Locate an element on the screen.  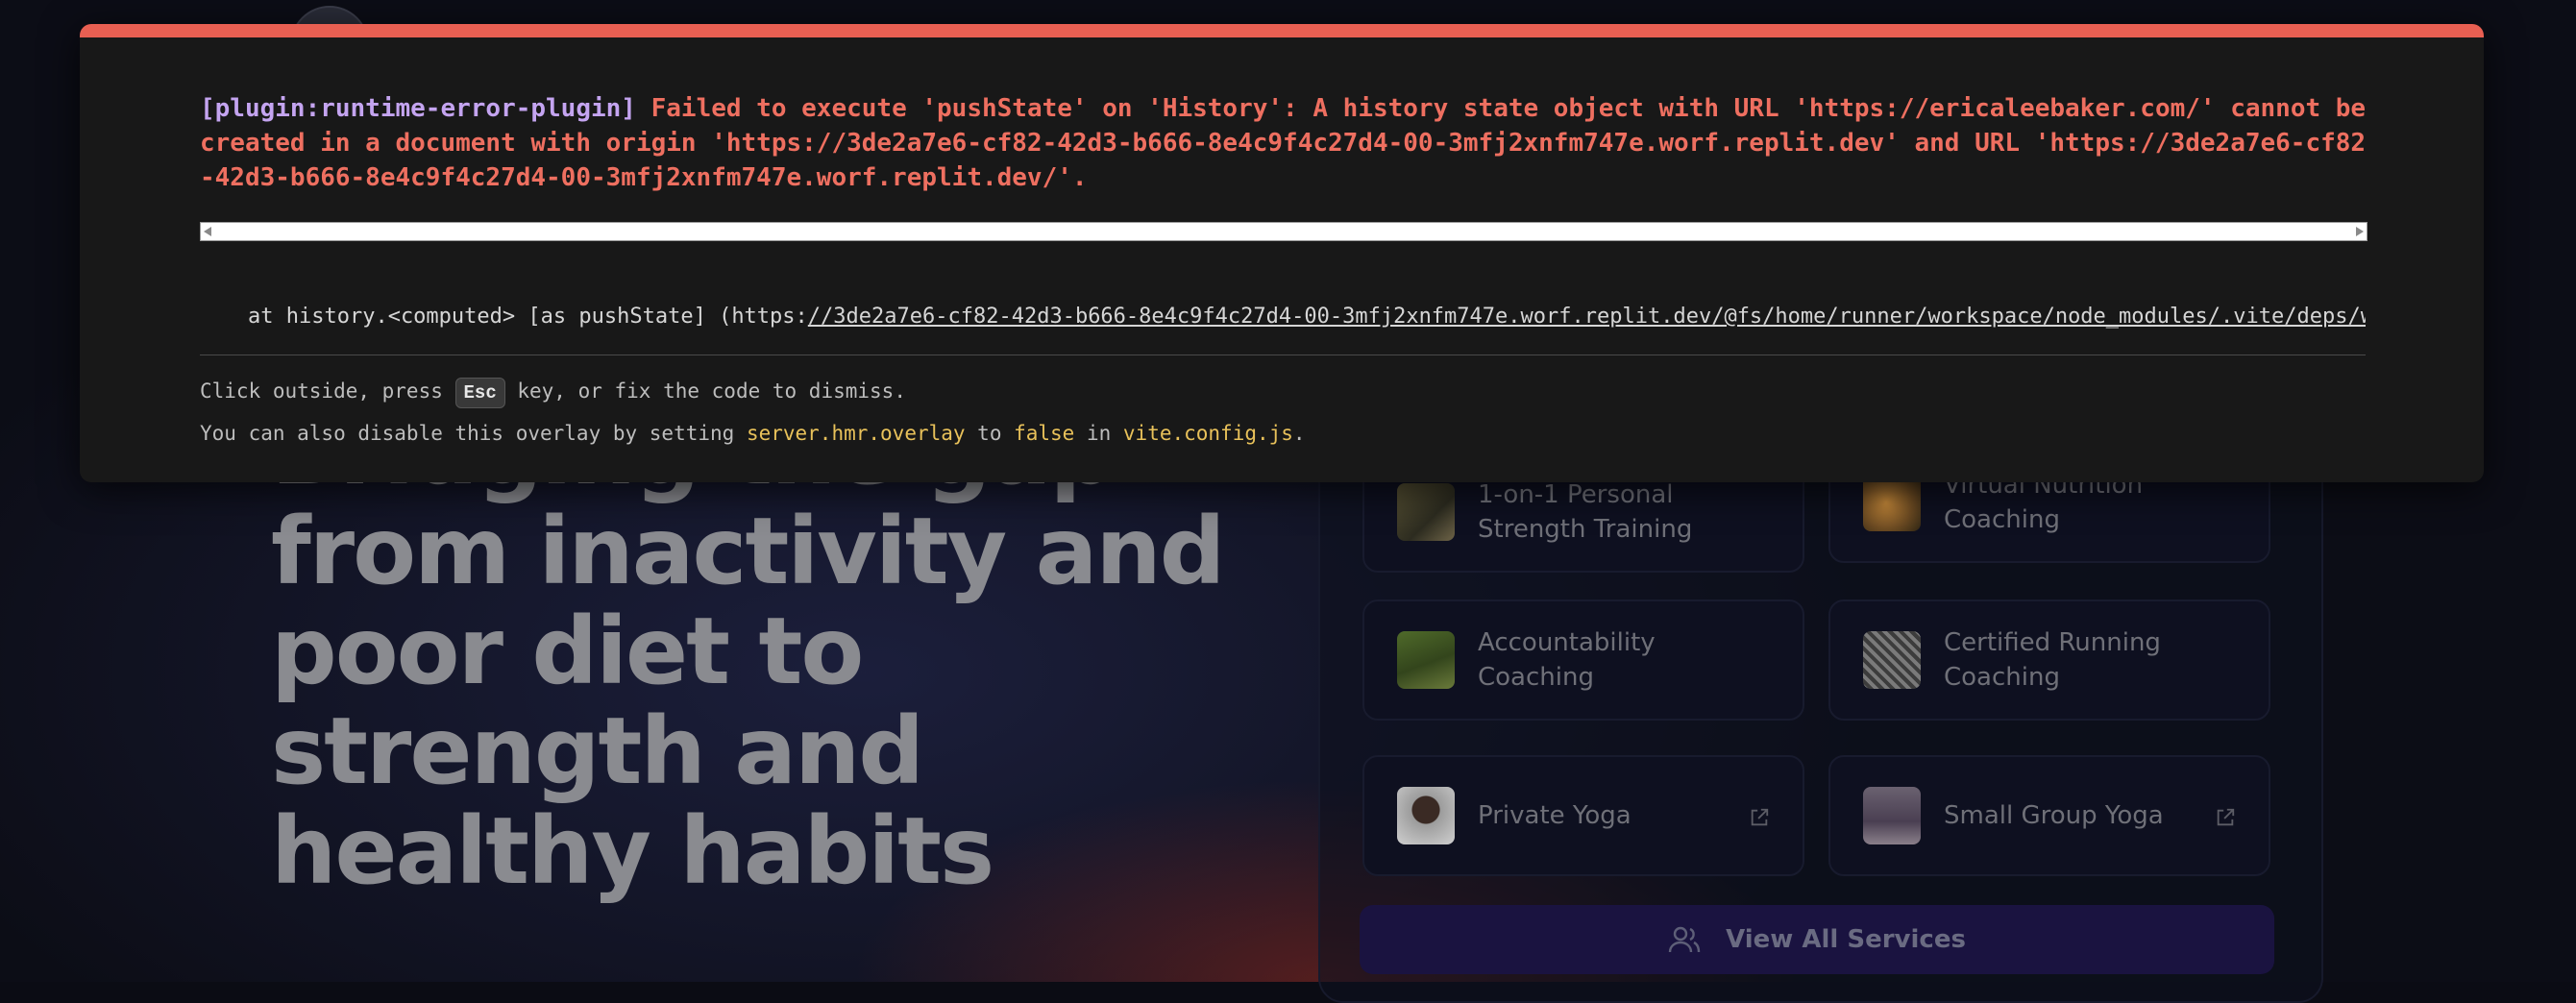
service-card-small-group-yoga: Small Group Yoga is located at coordinates (2049, 815).